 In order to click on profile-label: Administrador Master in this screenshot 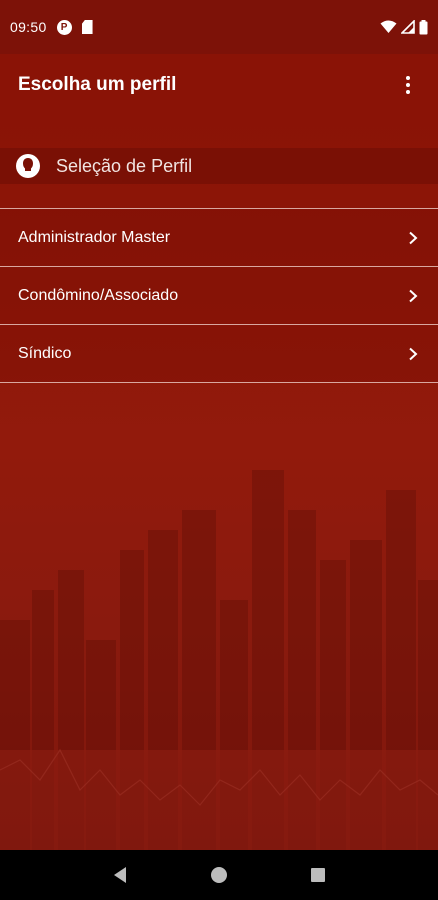, I will do `click(94, 237)`.